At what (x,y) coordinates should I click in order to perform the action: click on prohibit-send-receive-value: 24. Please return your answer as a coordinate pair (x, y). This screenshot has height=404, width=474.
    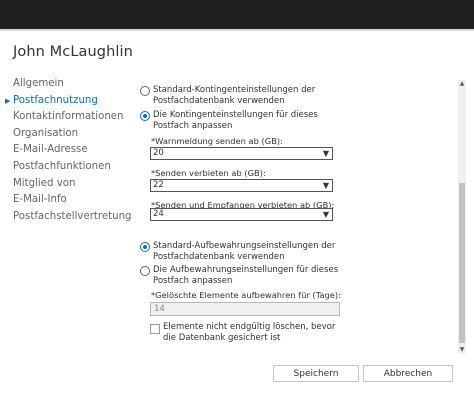
    Looking at the image, I should click on (158, 214).